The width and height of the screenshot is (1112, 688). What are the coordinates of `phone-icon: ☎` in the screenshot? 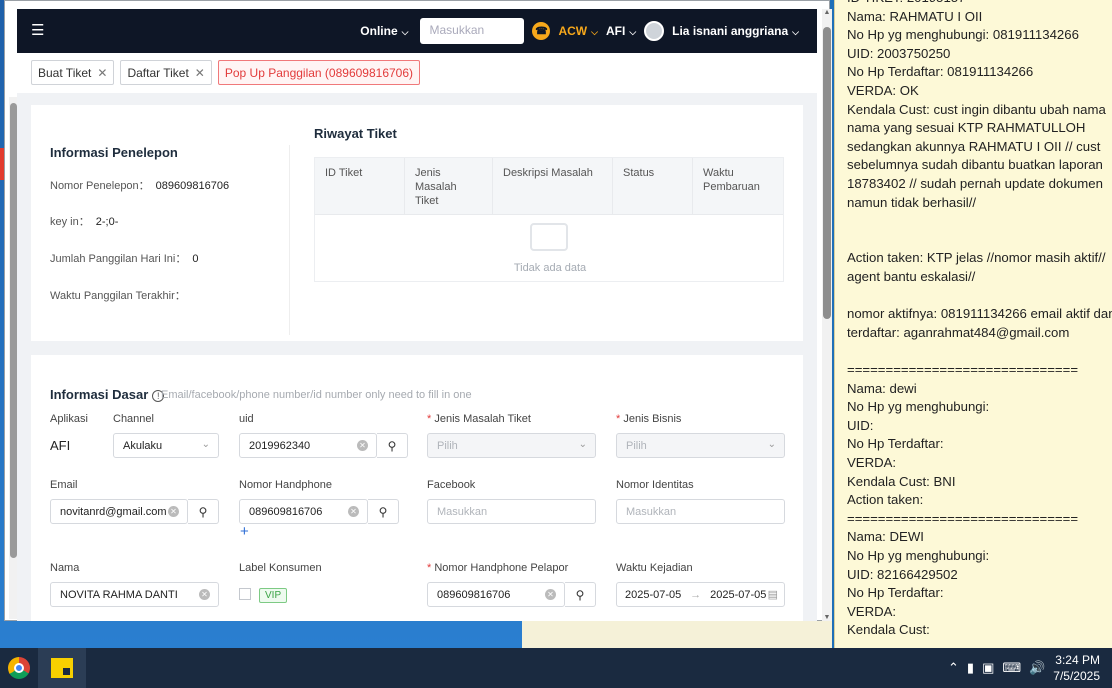 It's located at (541, 31).